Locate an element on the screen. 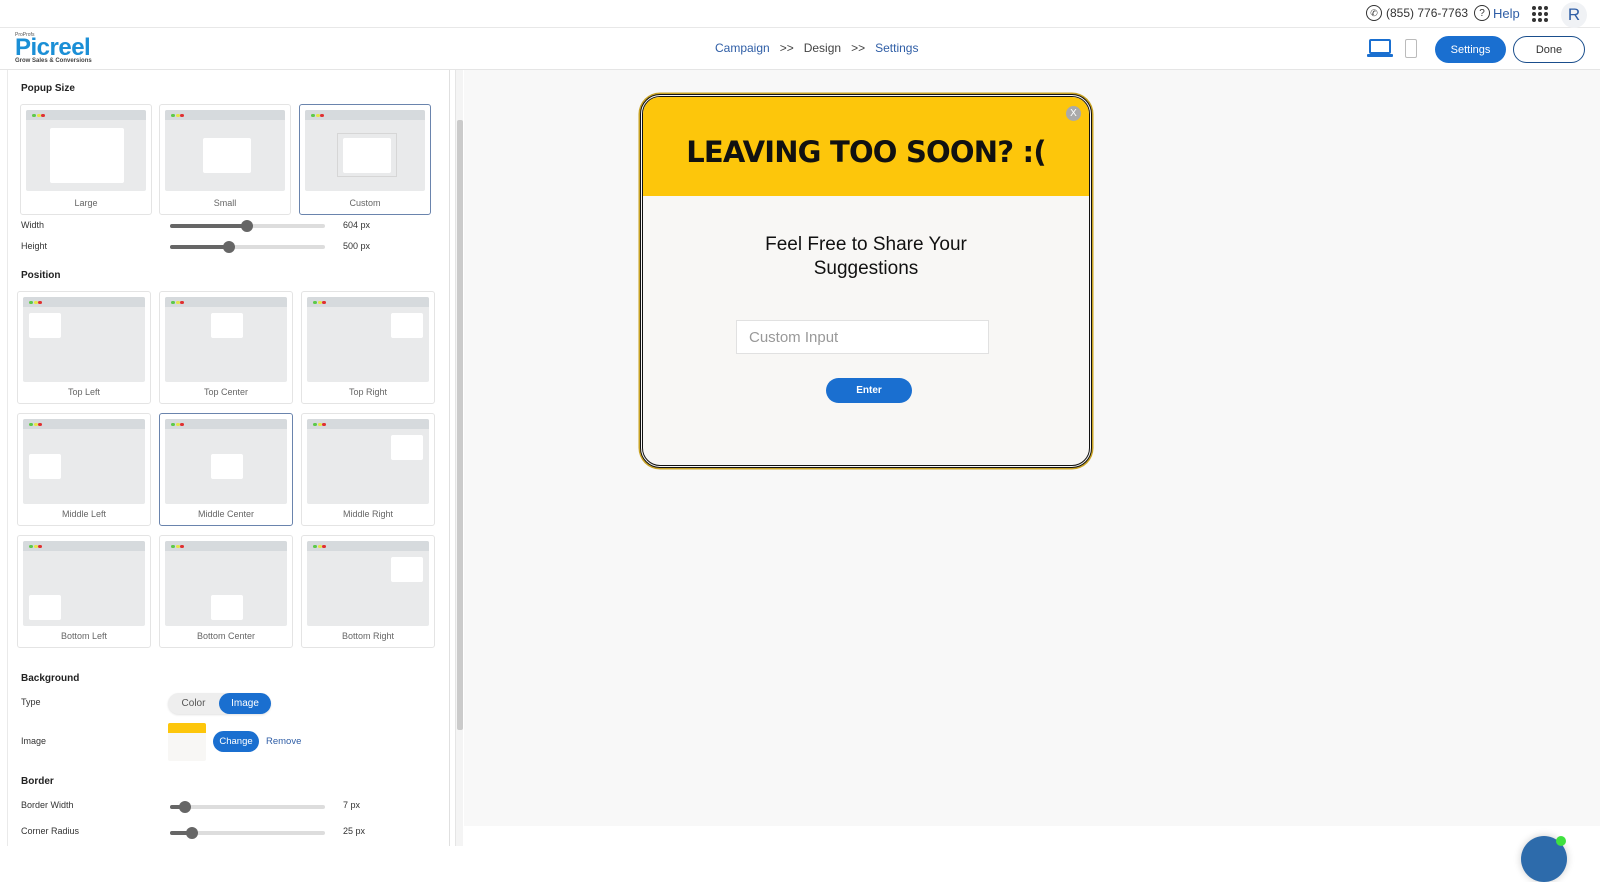 The width and height of the screenshot is (1600, 882). help-icon: ? is located at coordinates (1482, 13).